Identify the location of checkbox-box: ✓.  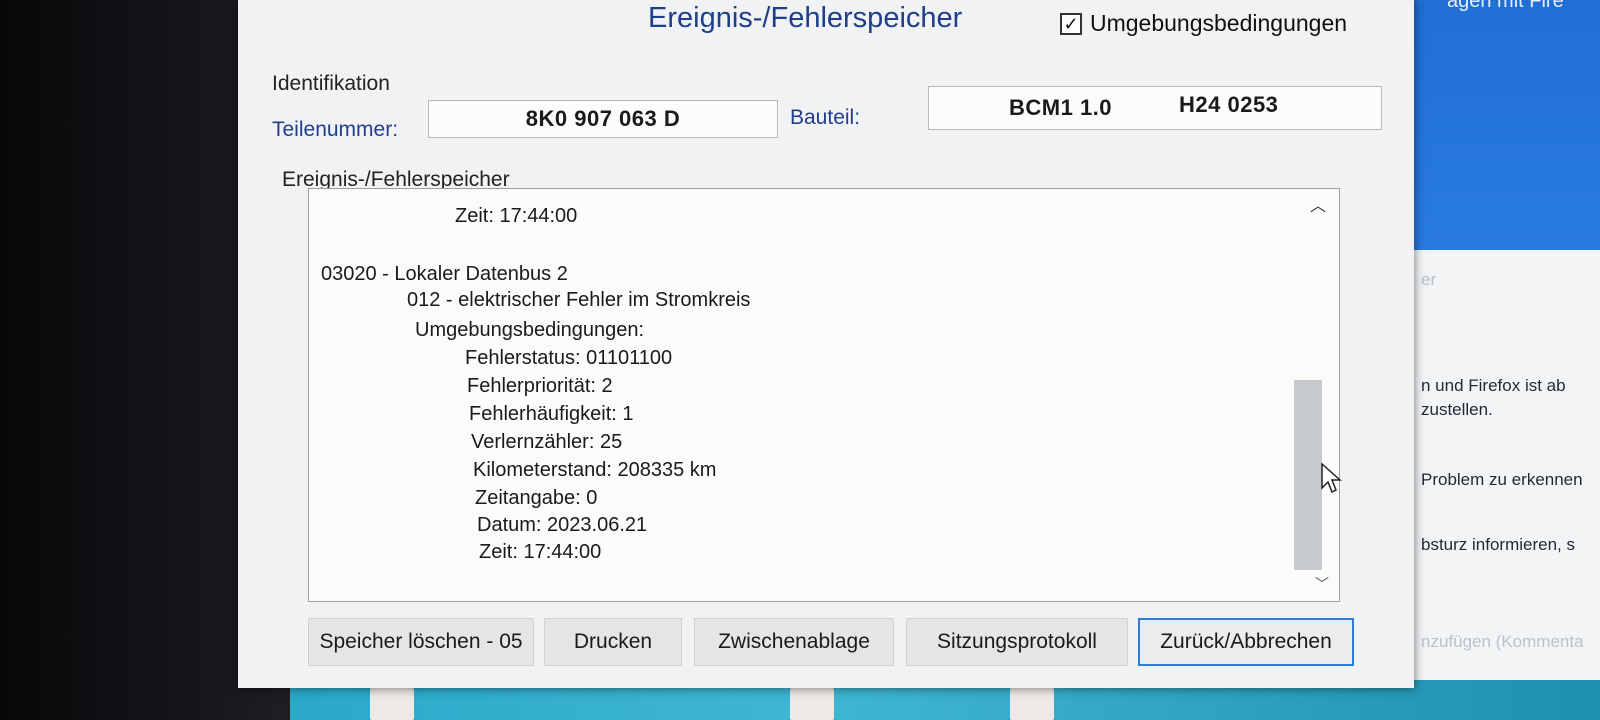
(1071, 23).